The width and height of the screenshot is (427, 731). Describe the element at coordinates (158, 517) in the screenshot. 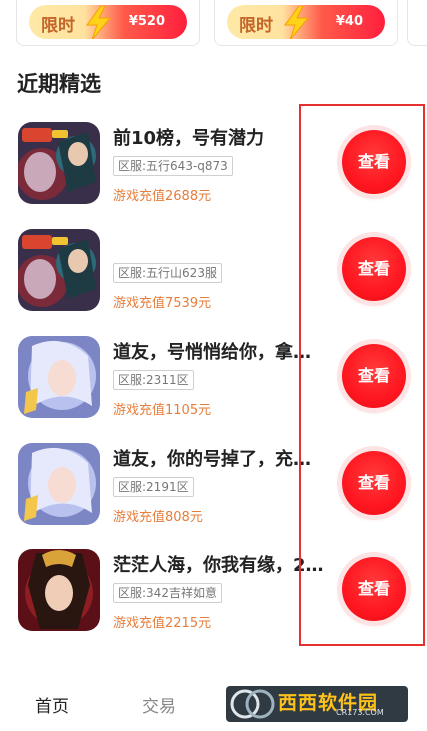

I see `recharge-amount: 游戏充值808元` at that location.